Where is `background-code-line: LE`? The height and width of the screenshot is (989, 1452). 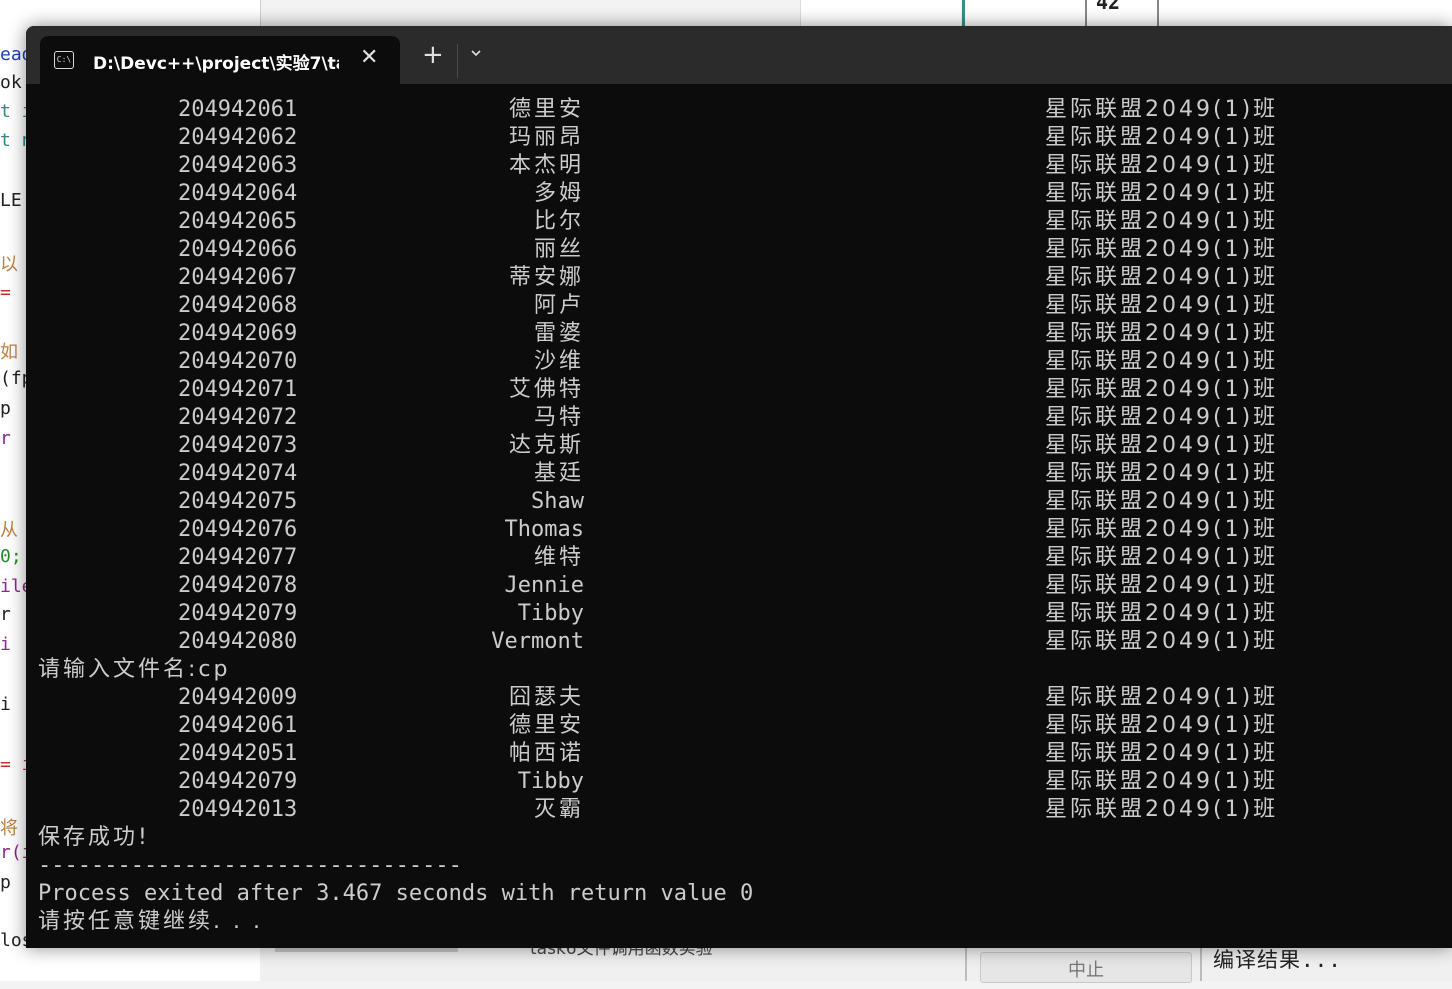 background-code-line: LE is located at coordinates (11, 200).